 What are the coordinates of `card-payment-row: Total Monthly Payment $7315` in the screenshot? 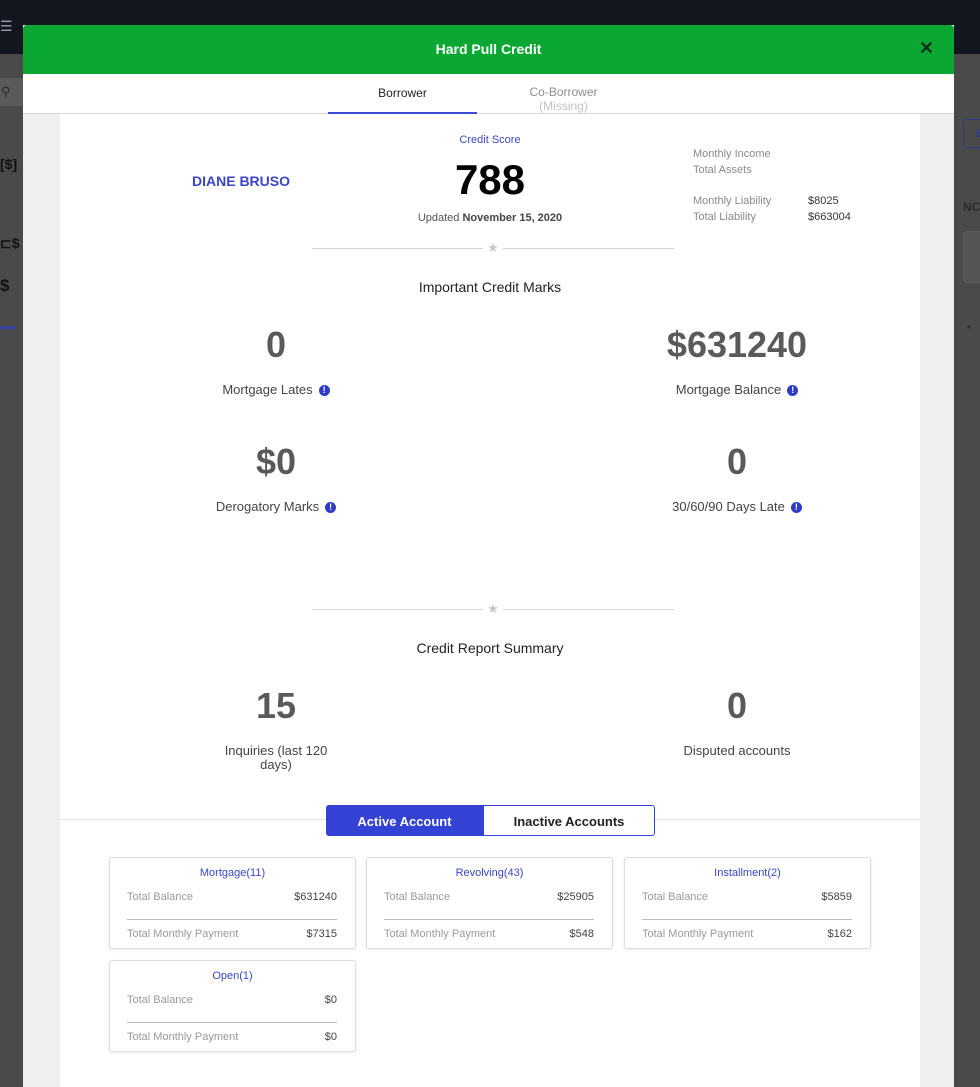 It's located at (232, 934).